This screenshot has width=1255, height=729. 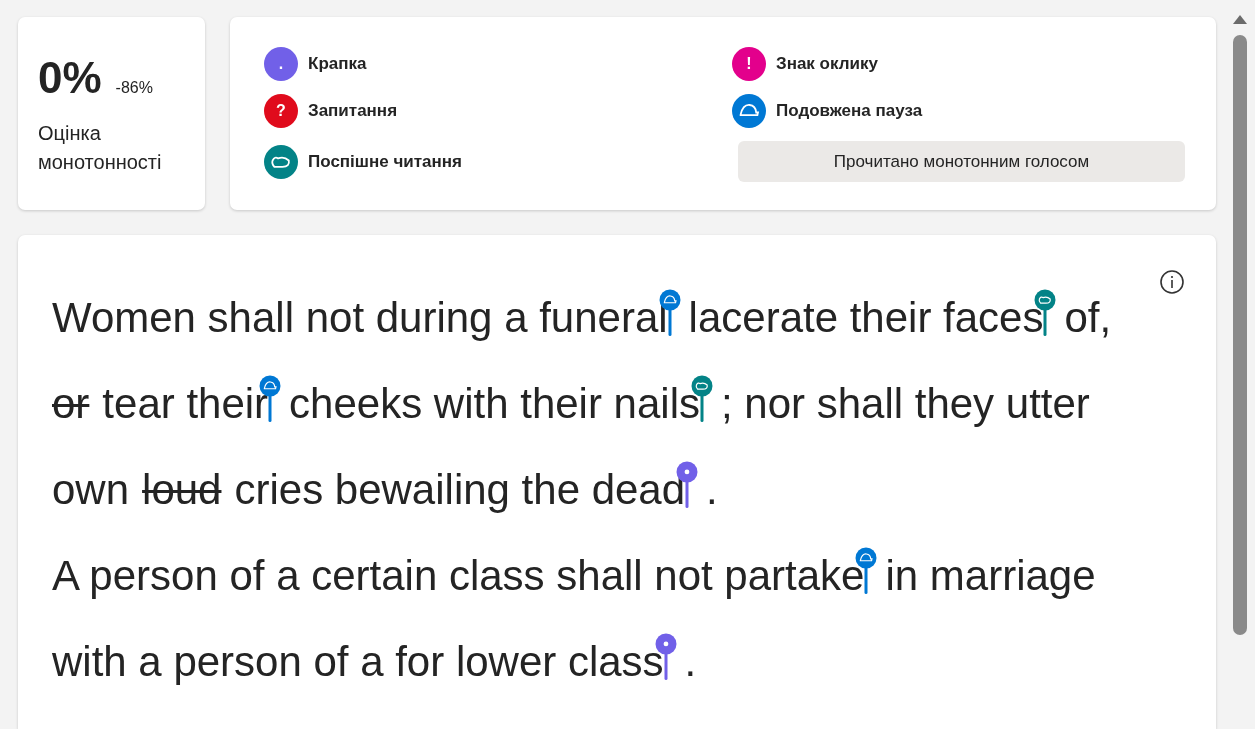 I want to click on info-icon, so click(x=1172, y=282).